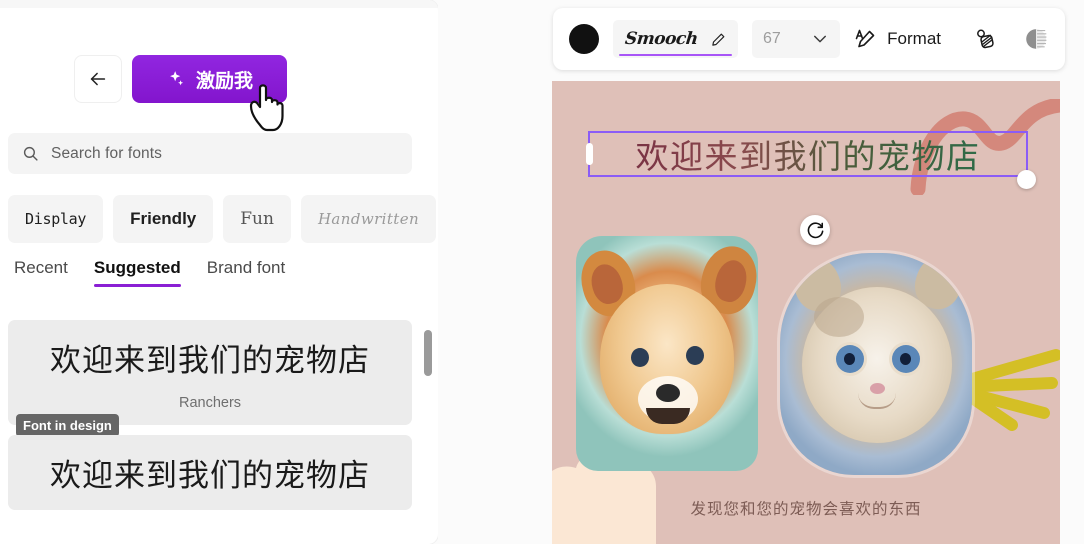 The width and height of the screenshot is (1084, 544). I want to click on font-category-chips: Display Friendly Fun Handwritten Mo, so click(223, 219).